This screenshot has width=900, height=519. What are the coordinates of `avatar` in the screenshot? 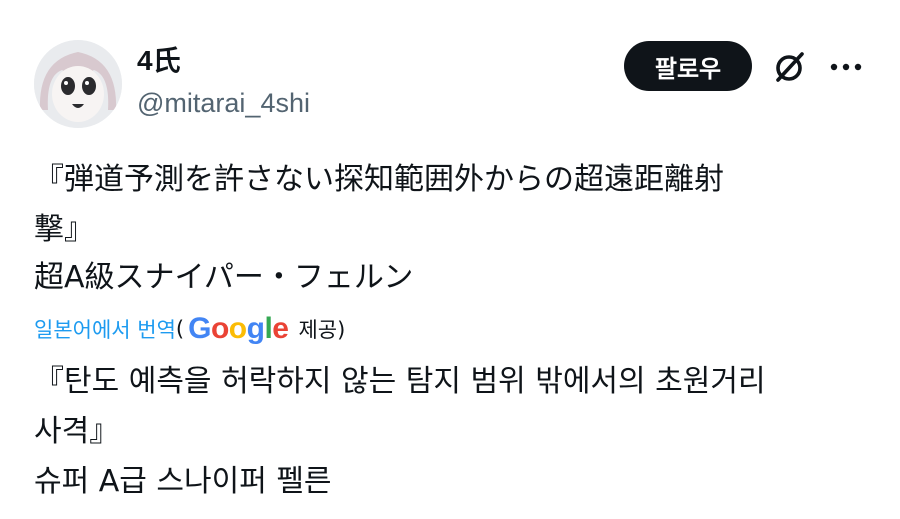 It's located at (78, 84).